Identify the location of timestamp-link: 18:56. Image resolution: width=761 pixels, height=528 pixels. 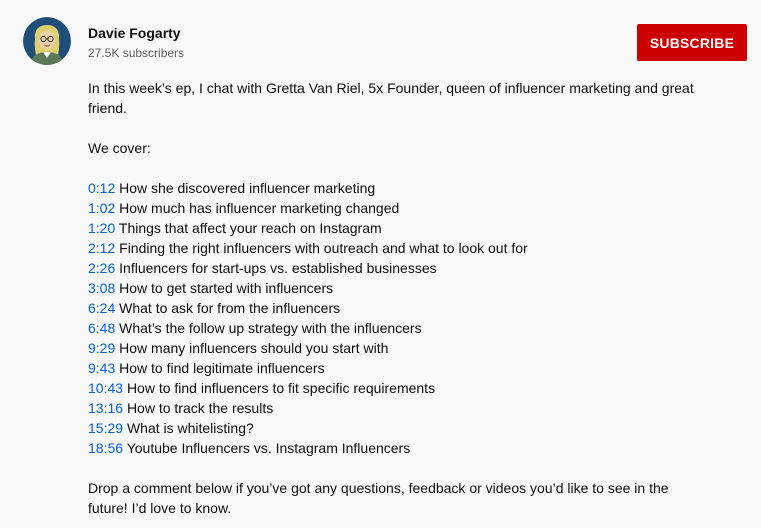
(105, 448).